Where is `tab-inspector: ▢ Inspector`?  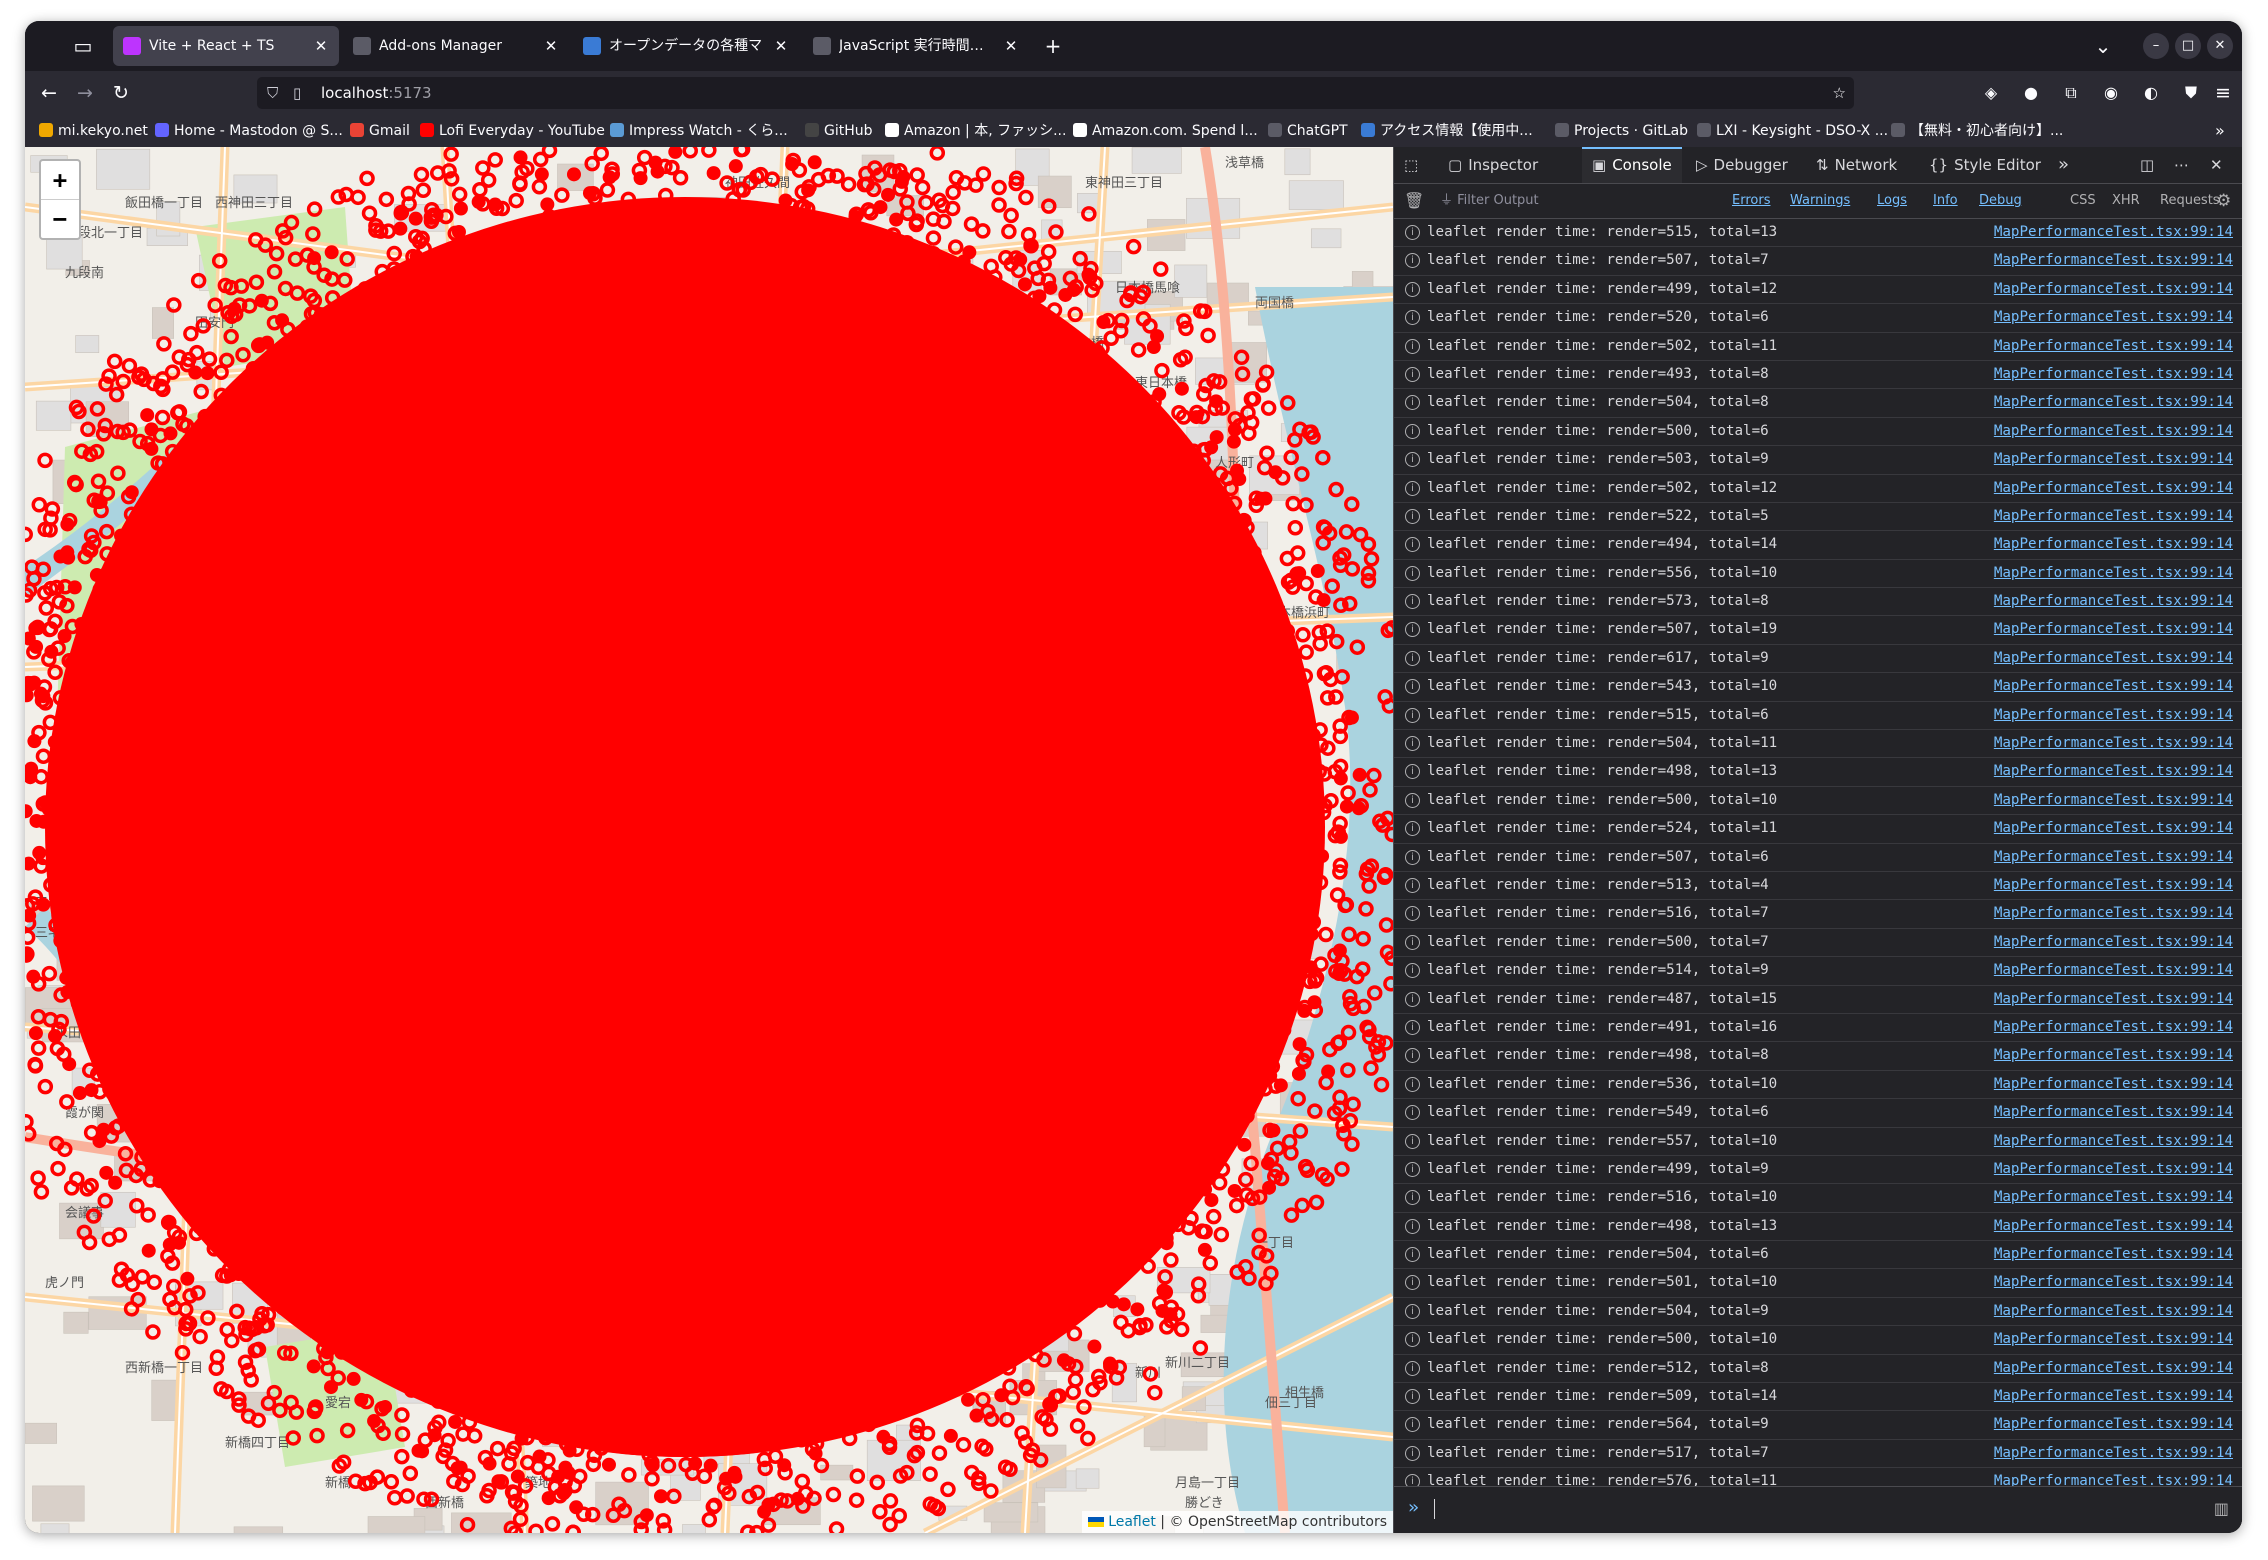
tab-inspector: ▢ Inspector is located at coordinates (1493, 165).